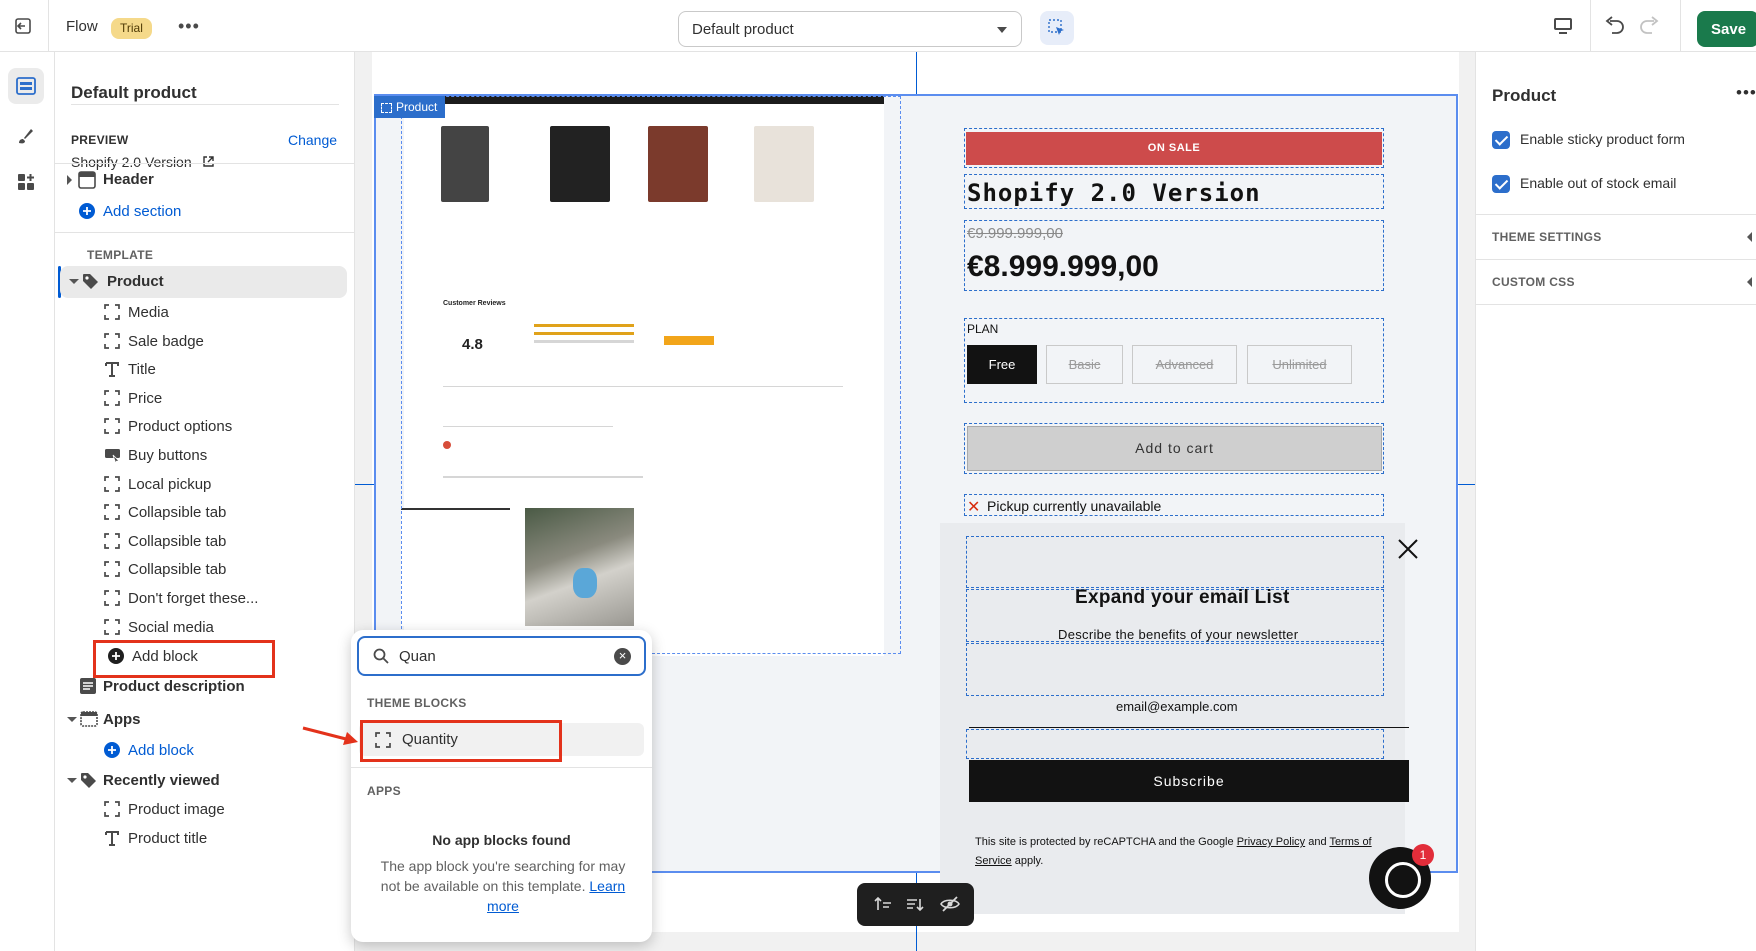  I want to click on sidebar-block-item: Title, so click(203, 370).